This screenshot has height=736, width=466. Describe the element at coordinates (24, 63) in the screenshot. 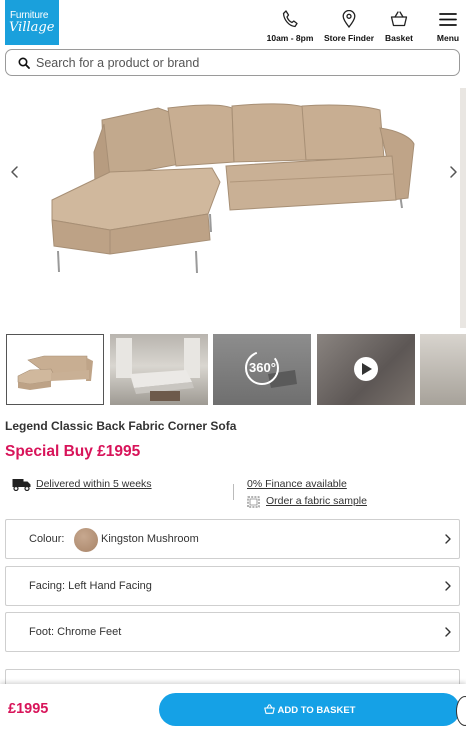

I see `search-icon` at that location.